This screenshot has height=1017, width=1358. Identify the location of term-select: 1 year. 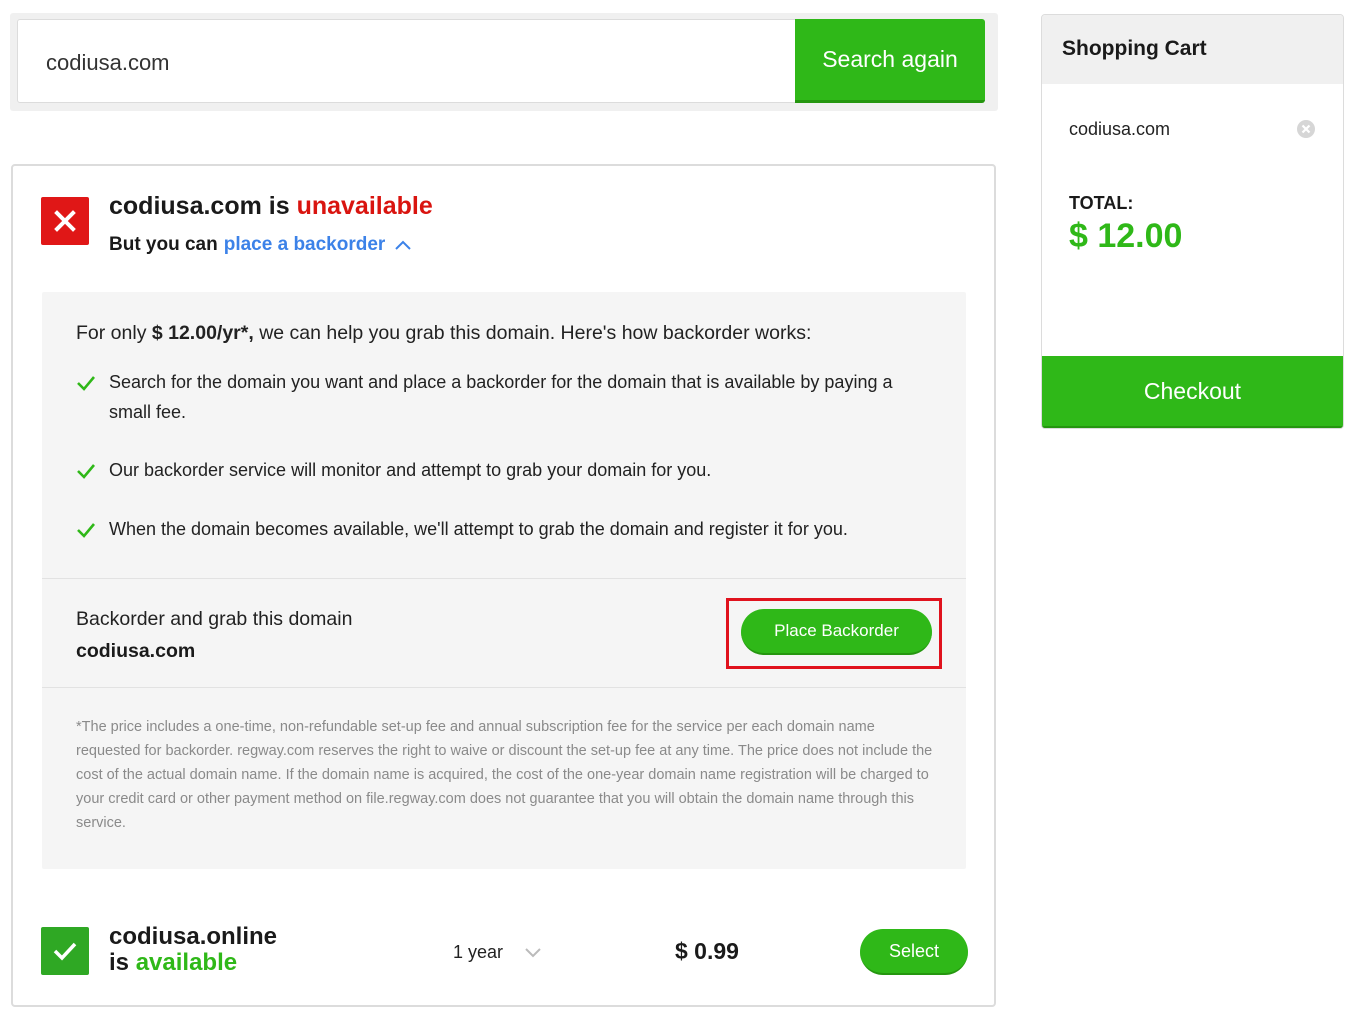
(497, 952).